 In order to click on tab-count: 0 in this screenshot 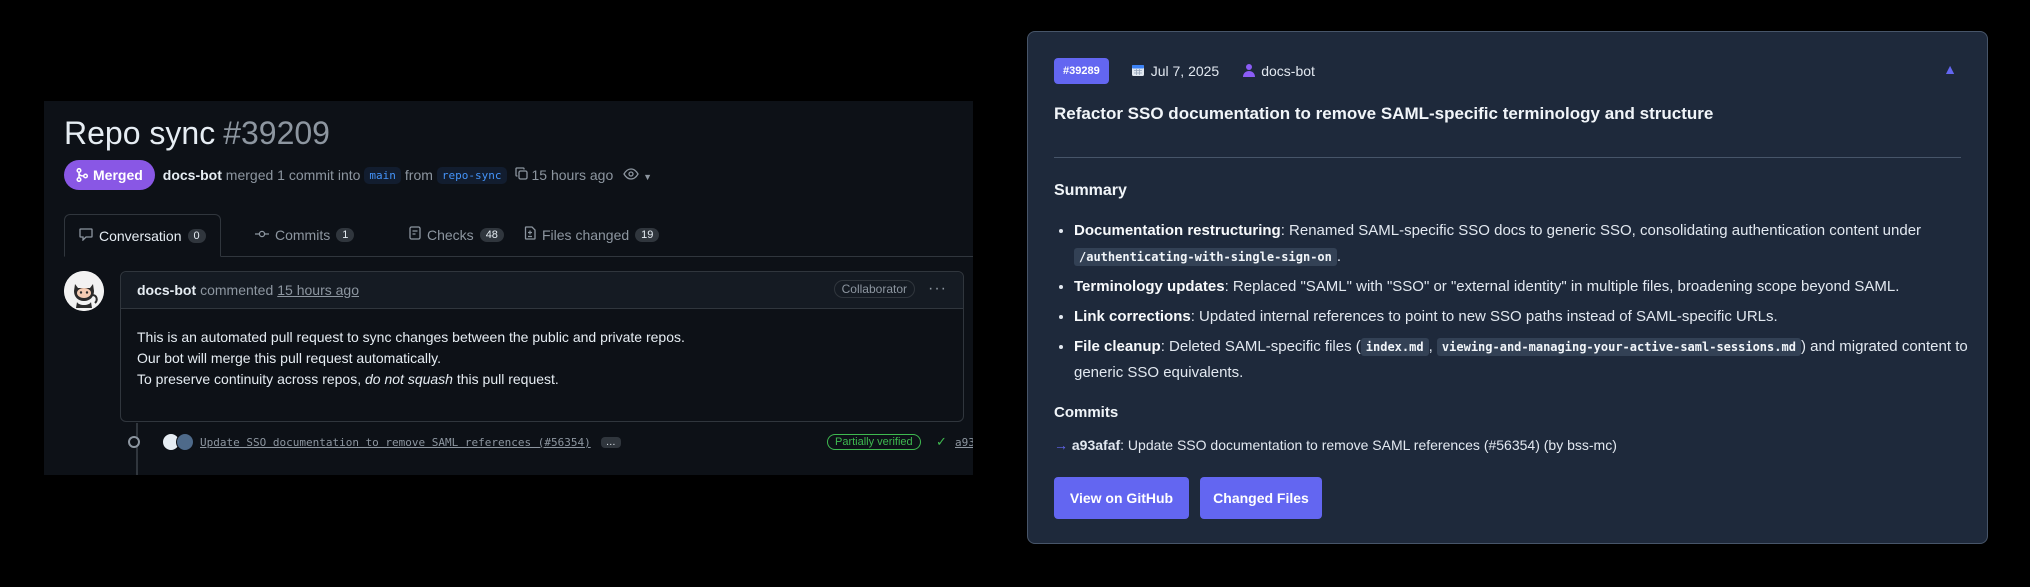, I will do `click(196, 235)`.